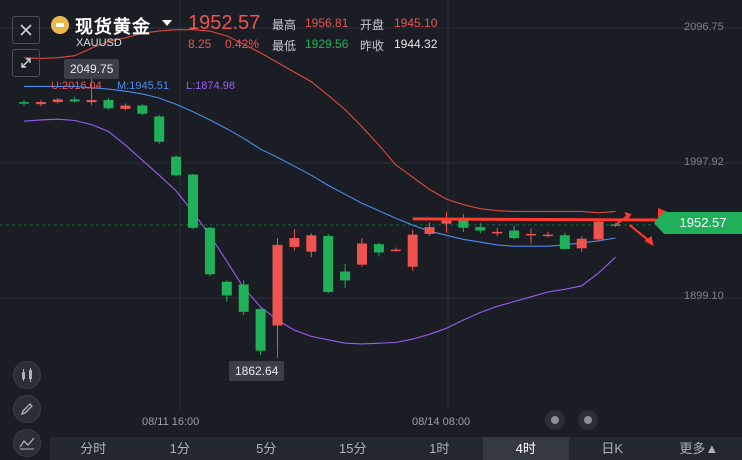 Image resolution: width=742 pixels, height=460 pixels. Describe the element at coordinates (93, 448) in the screenshot. I see `tab-timeshare: 分时` at that location.